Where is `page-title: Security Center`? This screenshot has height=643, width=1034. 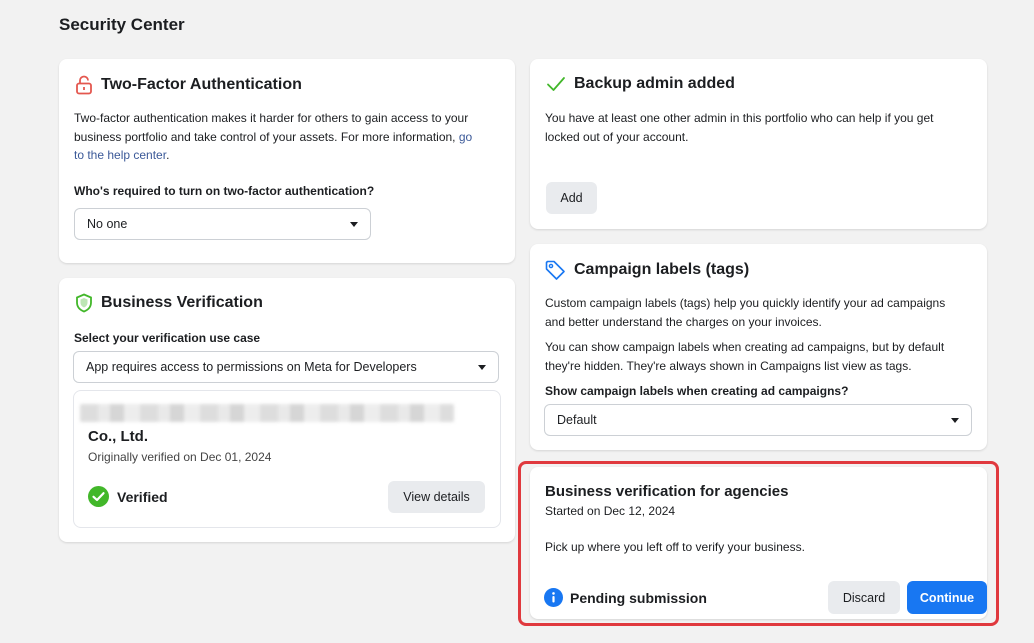 page-title: Security Center is located at coordinates (122, 24).